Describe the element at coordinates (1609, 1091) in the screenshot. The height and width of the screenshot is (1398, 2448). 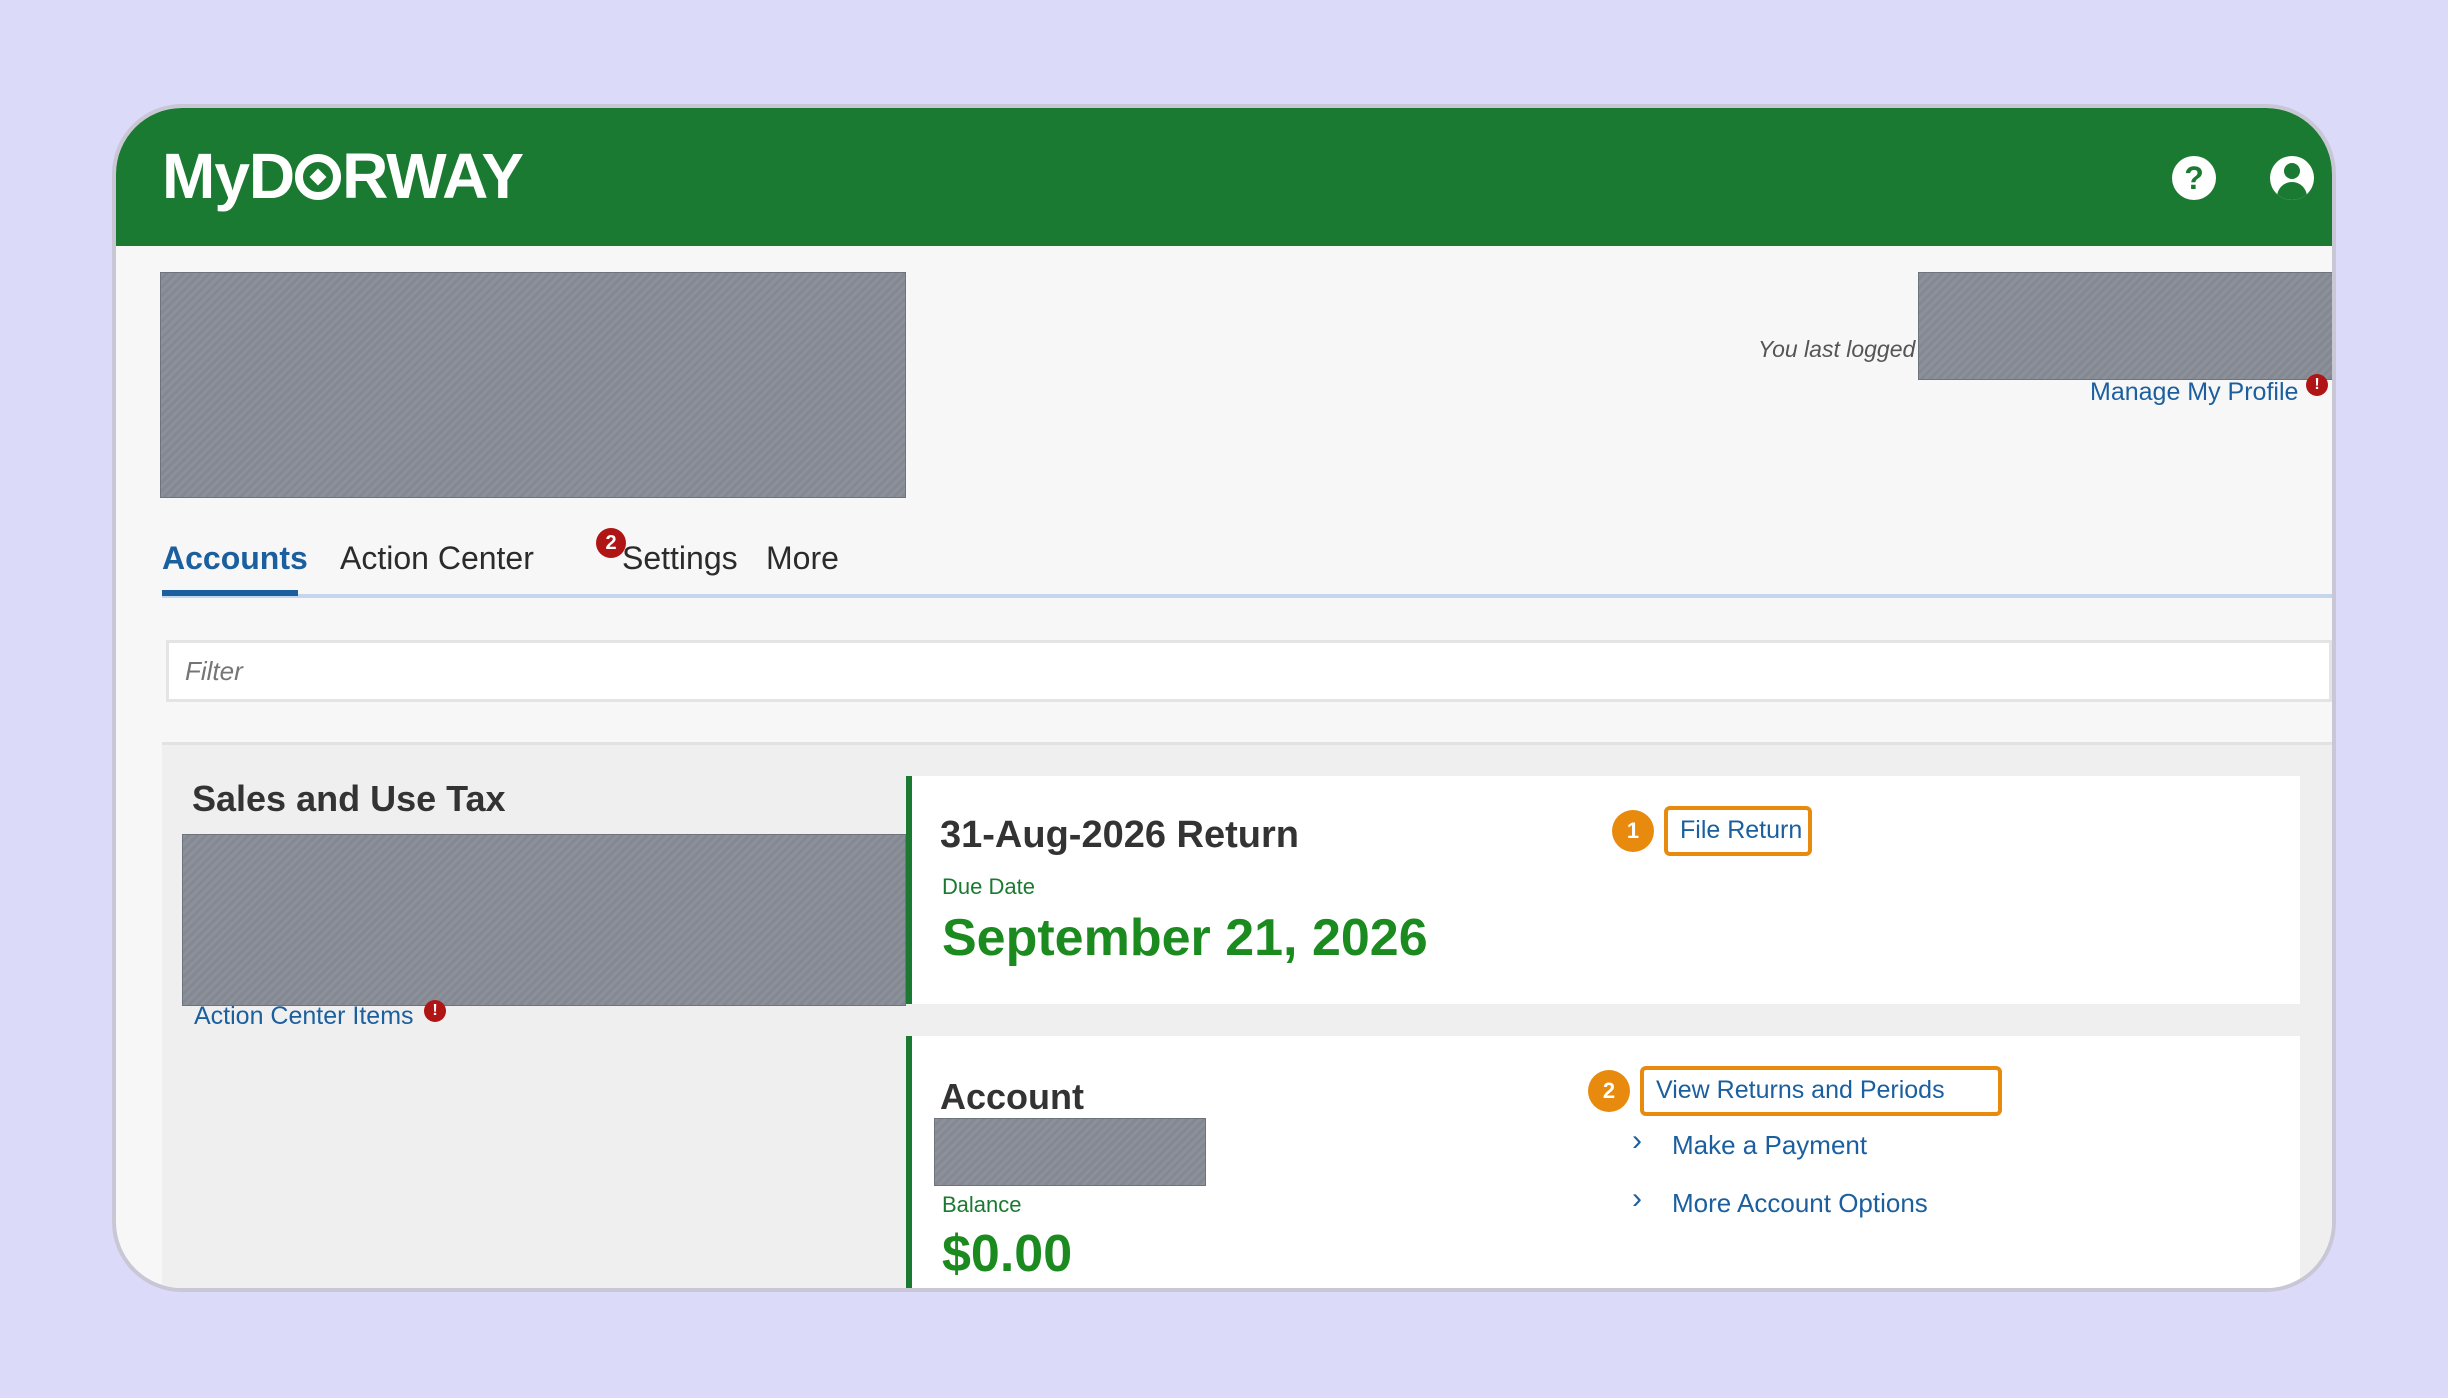
I see `step-2-marker: 2` at that location.